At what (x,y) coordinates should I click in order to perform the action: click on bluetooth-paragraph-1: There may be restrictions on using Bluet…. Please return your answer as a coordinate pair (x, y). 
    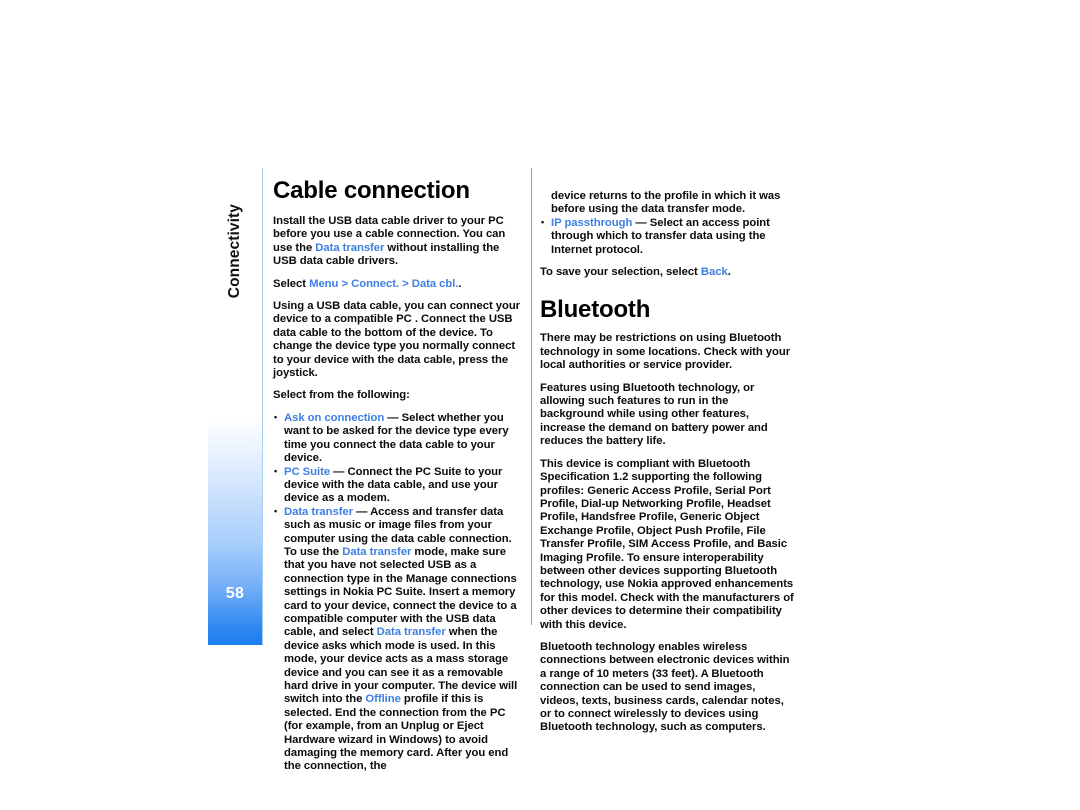
    Looking at the image, I should click on (665, 352).